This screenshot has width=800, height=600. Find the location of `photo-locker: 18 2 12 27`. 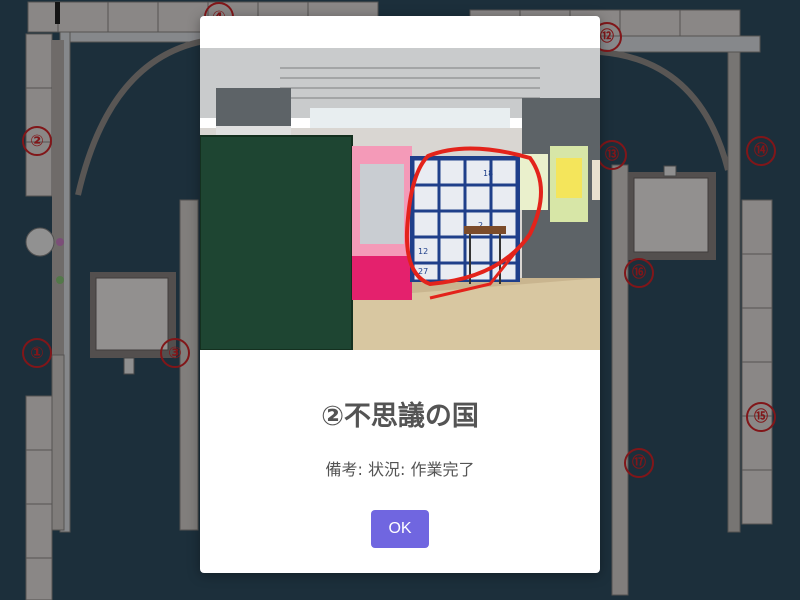

photo-locker: 18 2 12 27 is located at coordinates (465, 219).